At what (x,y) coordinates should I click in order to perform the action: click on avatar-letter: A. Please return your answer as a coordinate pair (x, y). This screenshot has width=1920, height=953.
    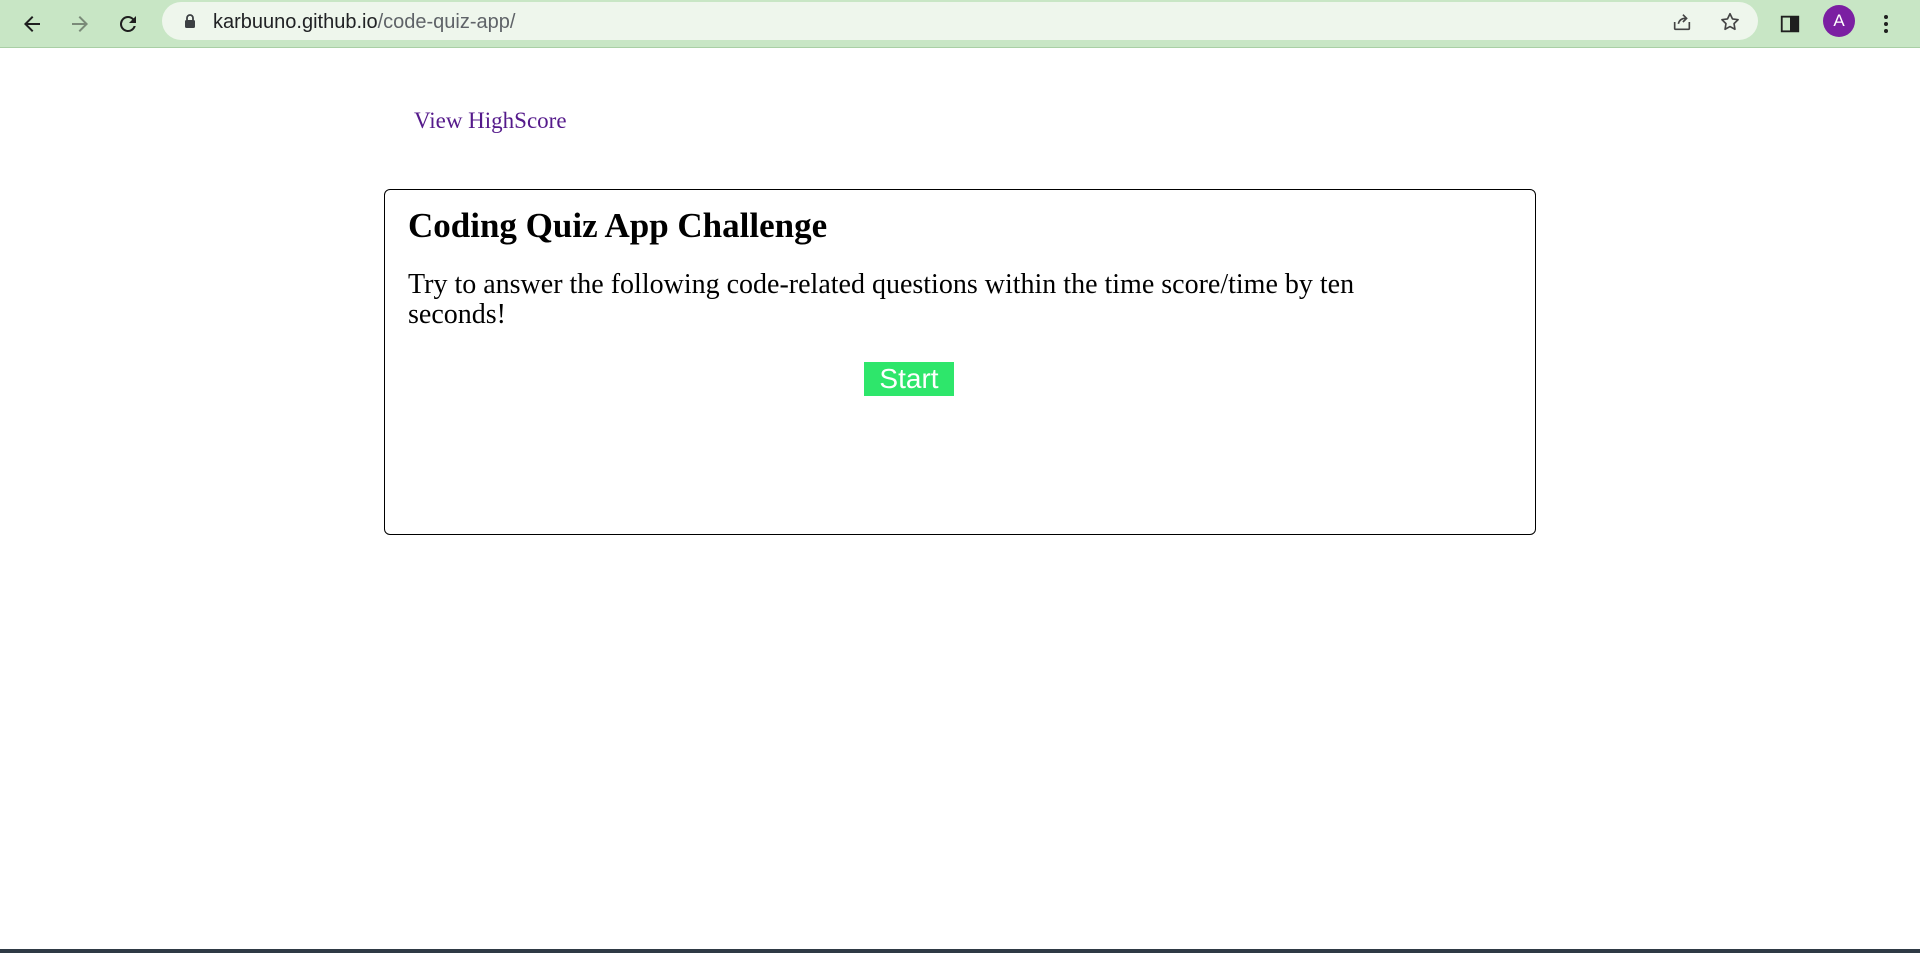
    Looking at the image, I should click on (1839, 20).